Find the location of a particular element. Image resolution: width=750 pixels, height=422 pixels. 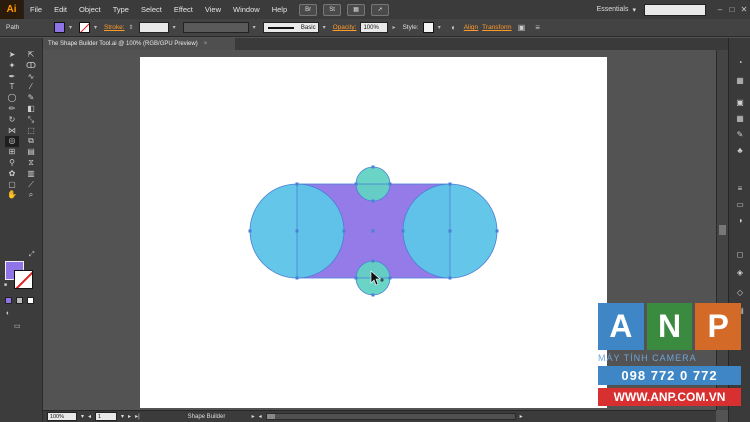

transform-panel-link: Transform is located at coordinates (496, 27).